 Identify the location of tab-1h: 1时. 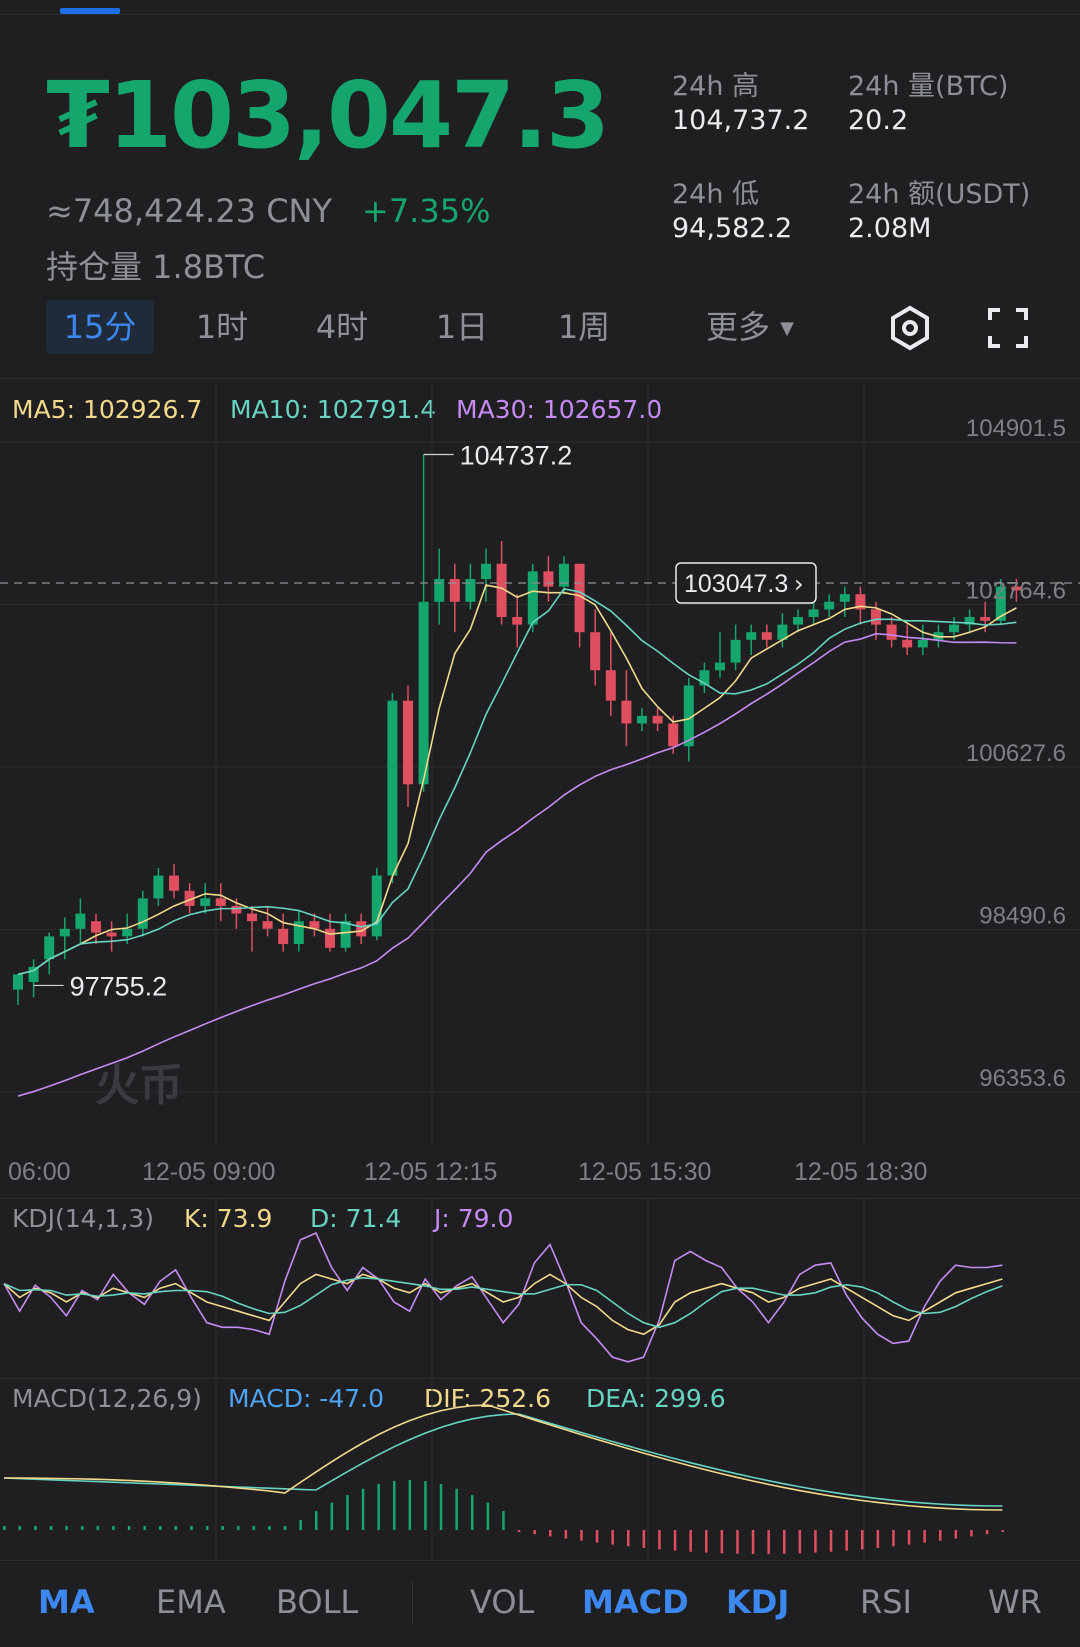
(222, 327).